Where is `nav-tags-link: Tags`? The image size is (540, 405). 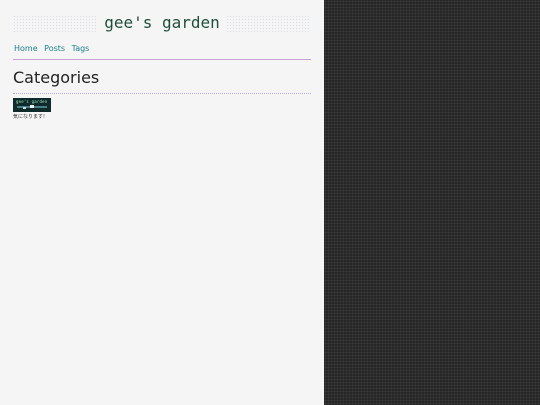
nav-tags-link: Tags is located at coordinates (81, 48).